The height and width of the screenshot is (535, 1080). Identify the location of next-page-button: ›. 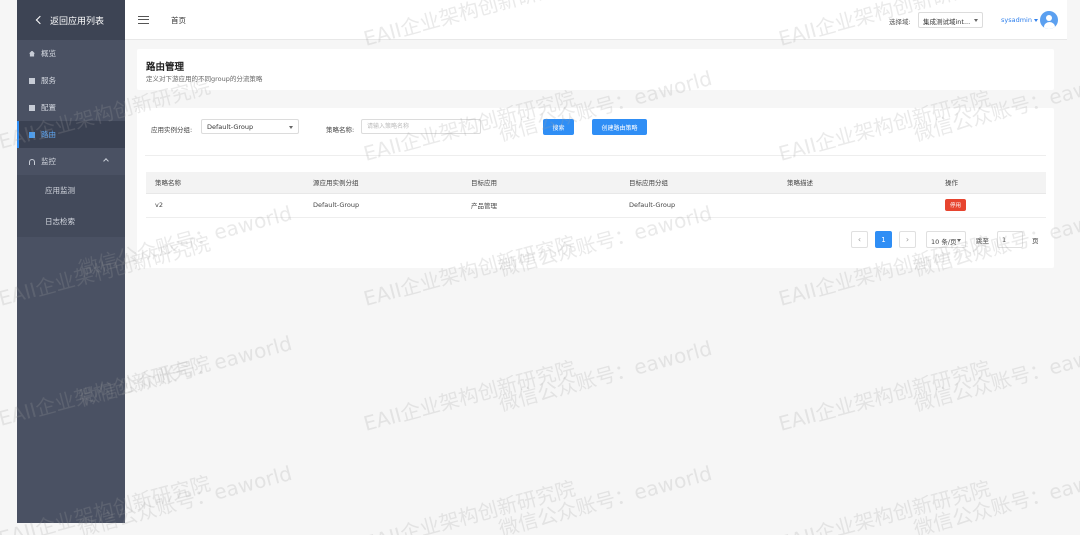
(907, 239).